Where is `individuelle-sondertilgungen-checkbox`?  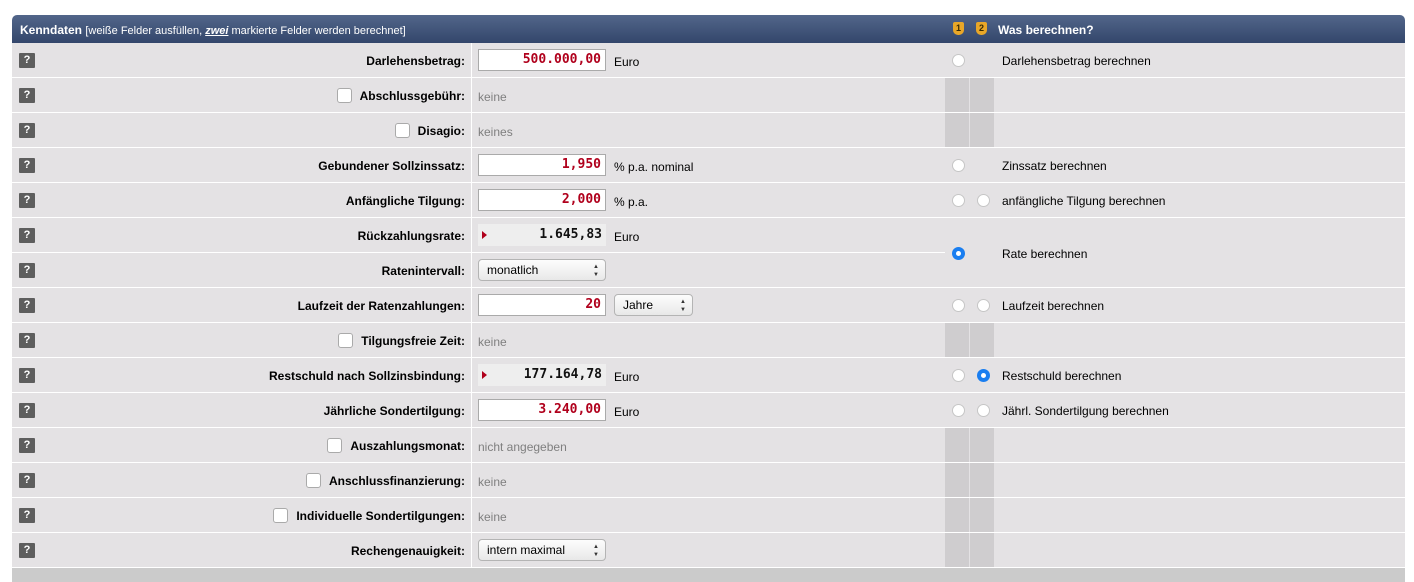
individuelle-sondertilgungen-checkbox is located at coordinates (281, 515).